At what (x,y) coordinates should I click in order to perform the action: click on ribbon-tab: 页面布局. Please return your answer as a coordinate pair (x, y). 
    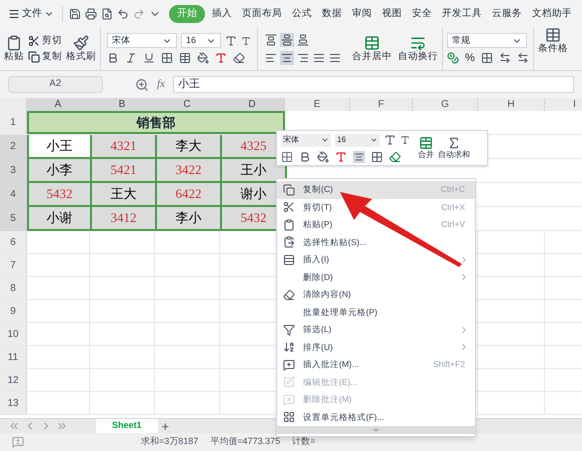
    Looking at the image, I should click on (262, 13).